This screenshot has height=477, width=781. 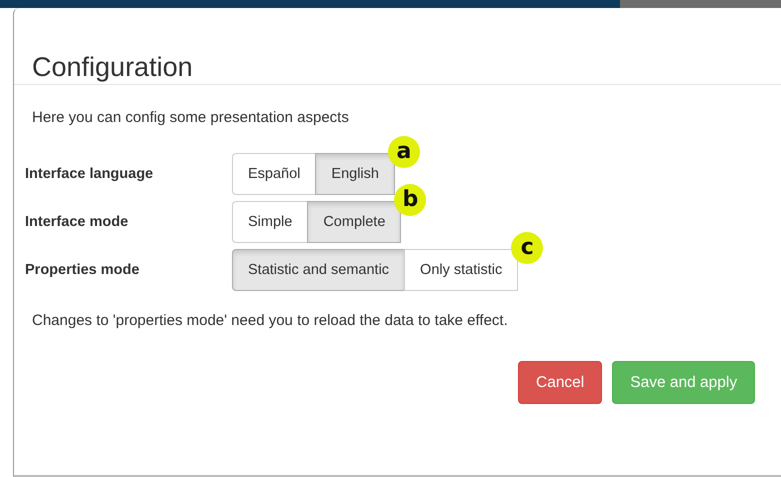 What do you see at coordinates (274, 174) in the screenshot?
I see `option-toggle: Español` at bounding box center [274, 174].